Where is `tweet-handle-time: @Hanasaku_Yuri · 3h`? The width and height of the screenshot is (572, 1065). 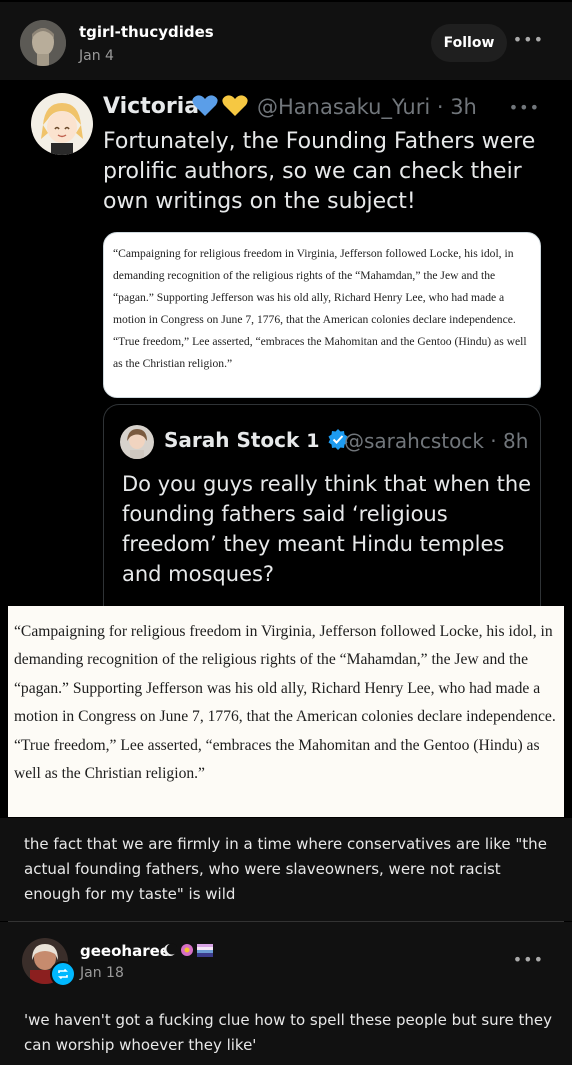
tweet-handle-time: @Hanasaku_Yuri · 3h is located at coordinates (367, 107).